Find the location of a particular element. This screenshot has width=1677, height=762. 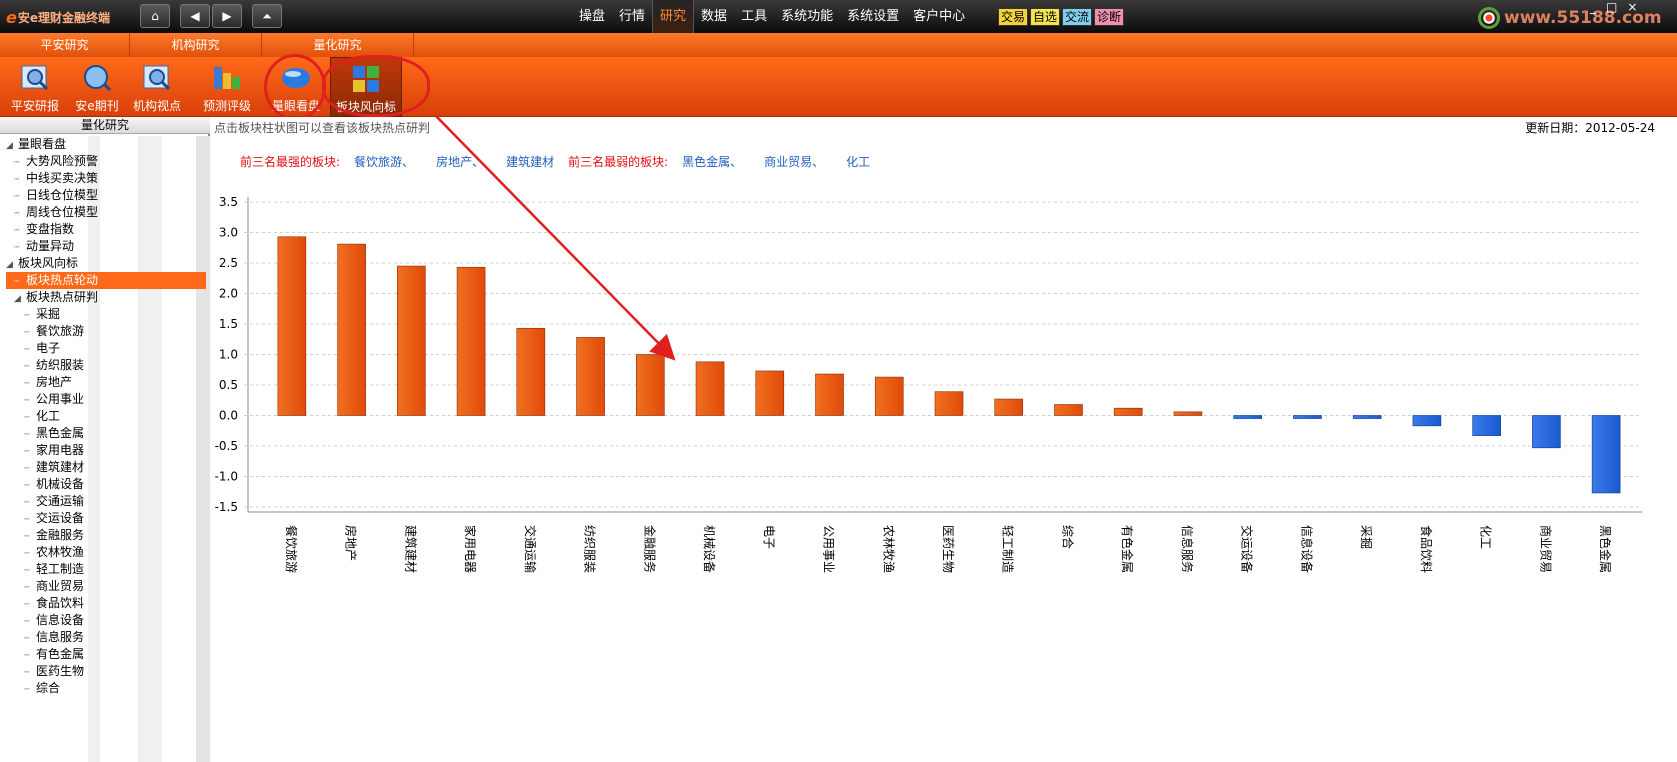

maximize-icon: □ is located at coordinates (1611, 7).